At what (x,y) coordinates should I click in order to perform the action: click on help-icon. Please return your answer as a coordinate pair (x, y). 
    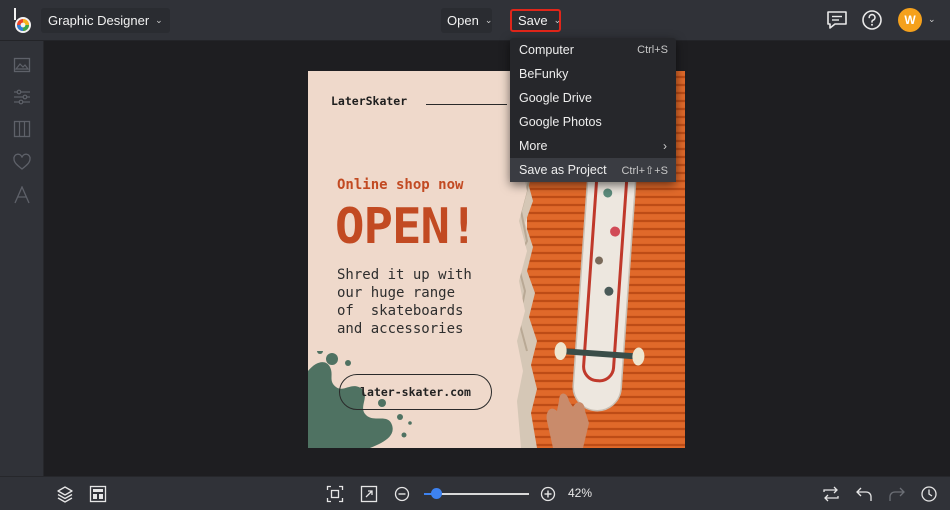
    Looking at the image, I should click on (872, 20).